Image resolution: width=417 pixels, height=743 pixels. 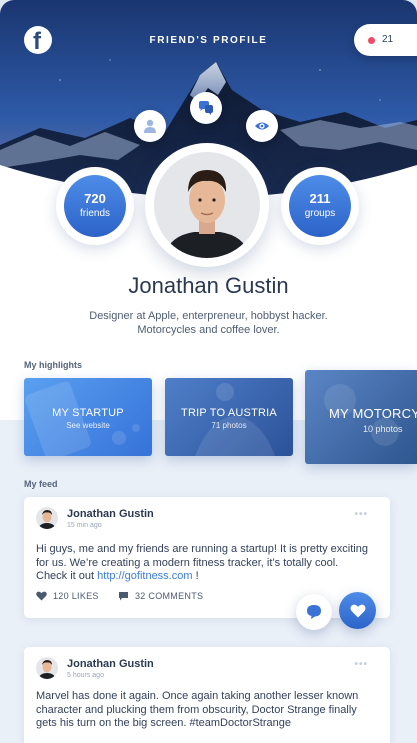 I want to click on likes-count: 120 LIKES, so click(x=76, y=596).